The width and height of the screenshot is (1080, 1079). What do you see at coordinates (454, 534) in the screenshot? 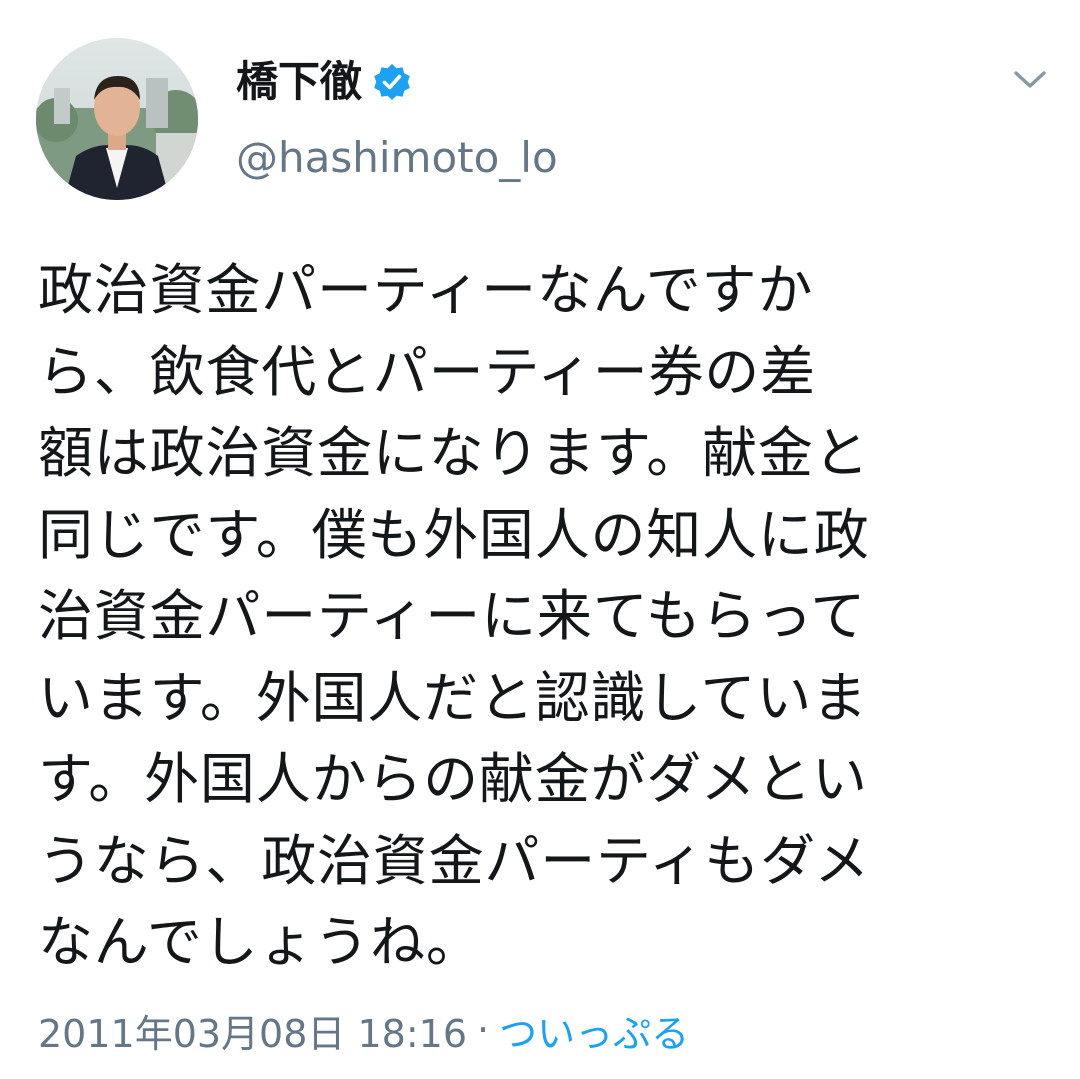
I see `tweet-text-line: 同じです。僕も外国人の知人に政` at bounding box center [454, 534].